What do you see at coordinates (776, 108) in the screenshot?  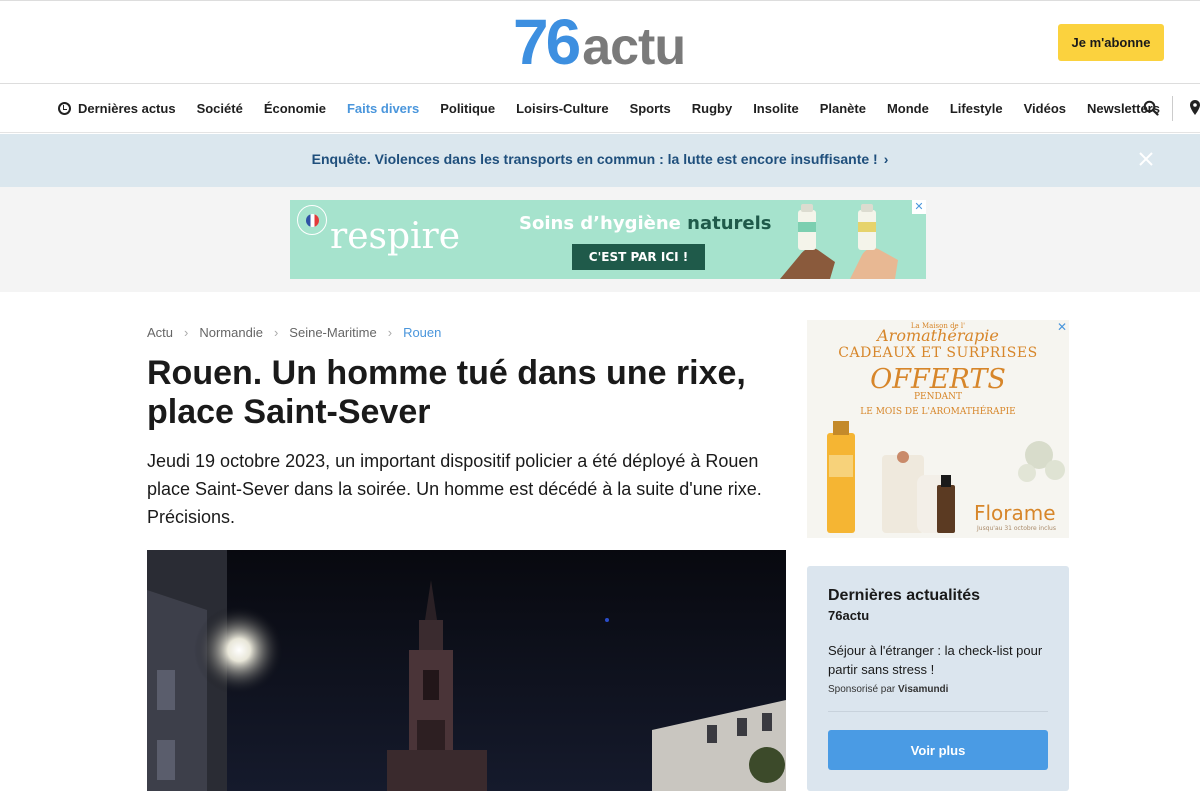 I see `nav-item-insolite: Insolite` at bounding box center [776, 108].